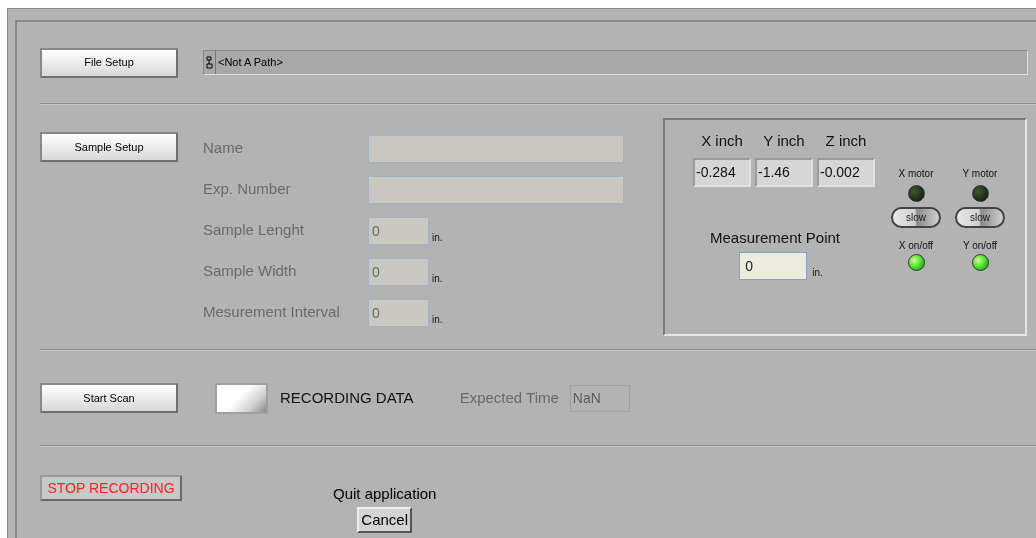 The height and width of the screenshot is (538, 1036). What do you see at coordinates (509, 397) in the screenshot?
I see `expected-time-label: Expected Time` at bounding box center [509, 397].